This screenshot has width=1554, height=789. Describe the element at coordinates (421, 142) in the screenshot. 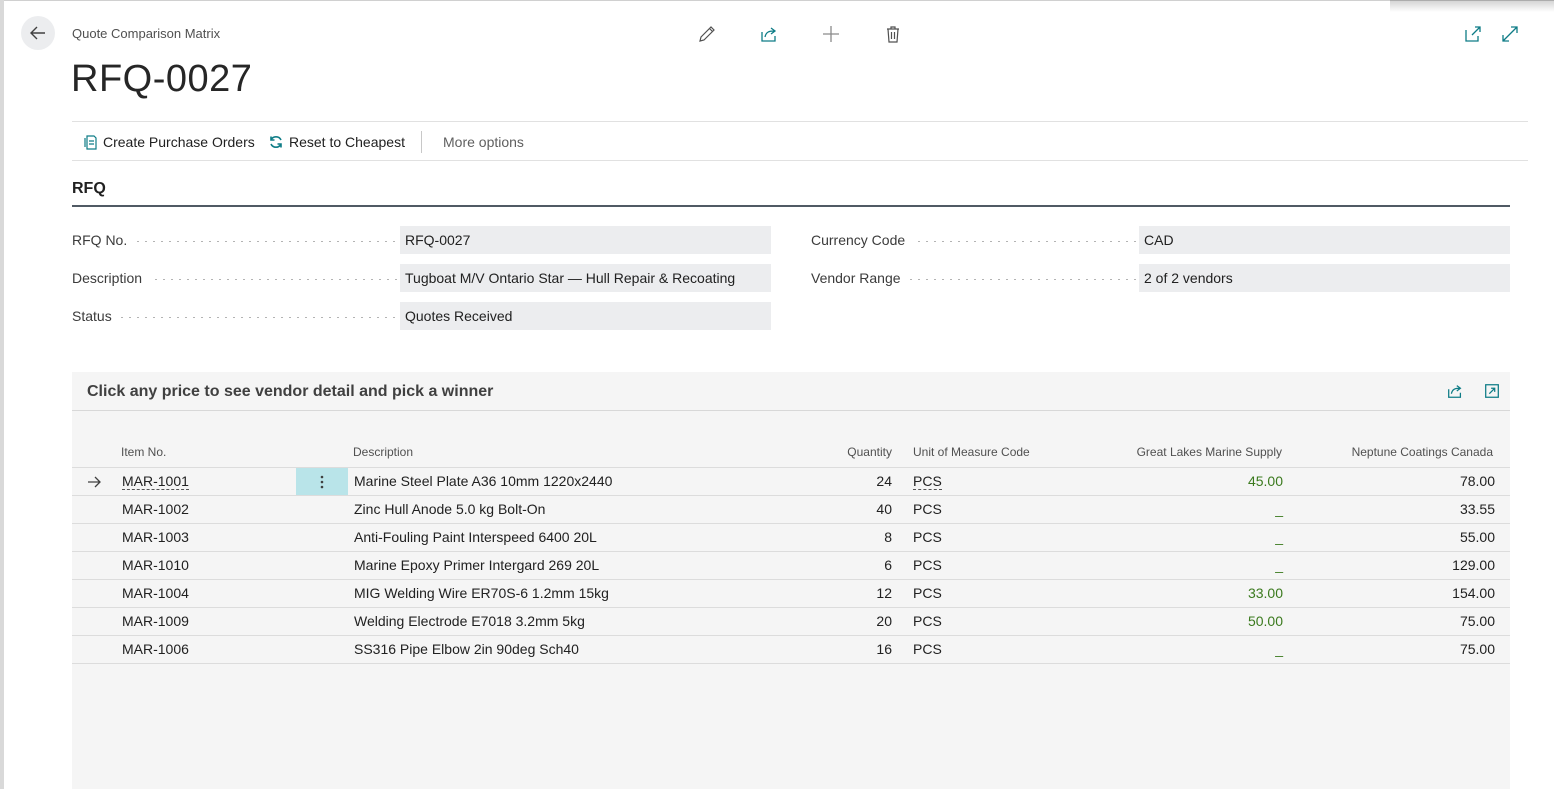

I see `action-separator` at that location.